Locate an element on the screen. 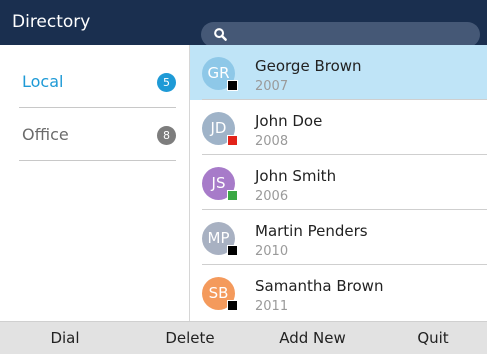 The height and width of the screenshot is (354, 487). contact-name: George Brown is located at coordinates (308, 66).